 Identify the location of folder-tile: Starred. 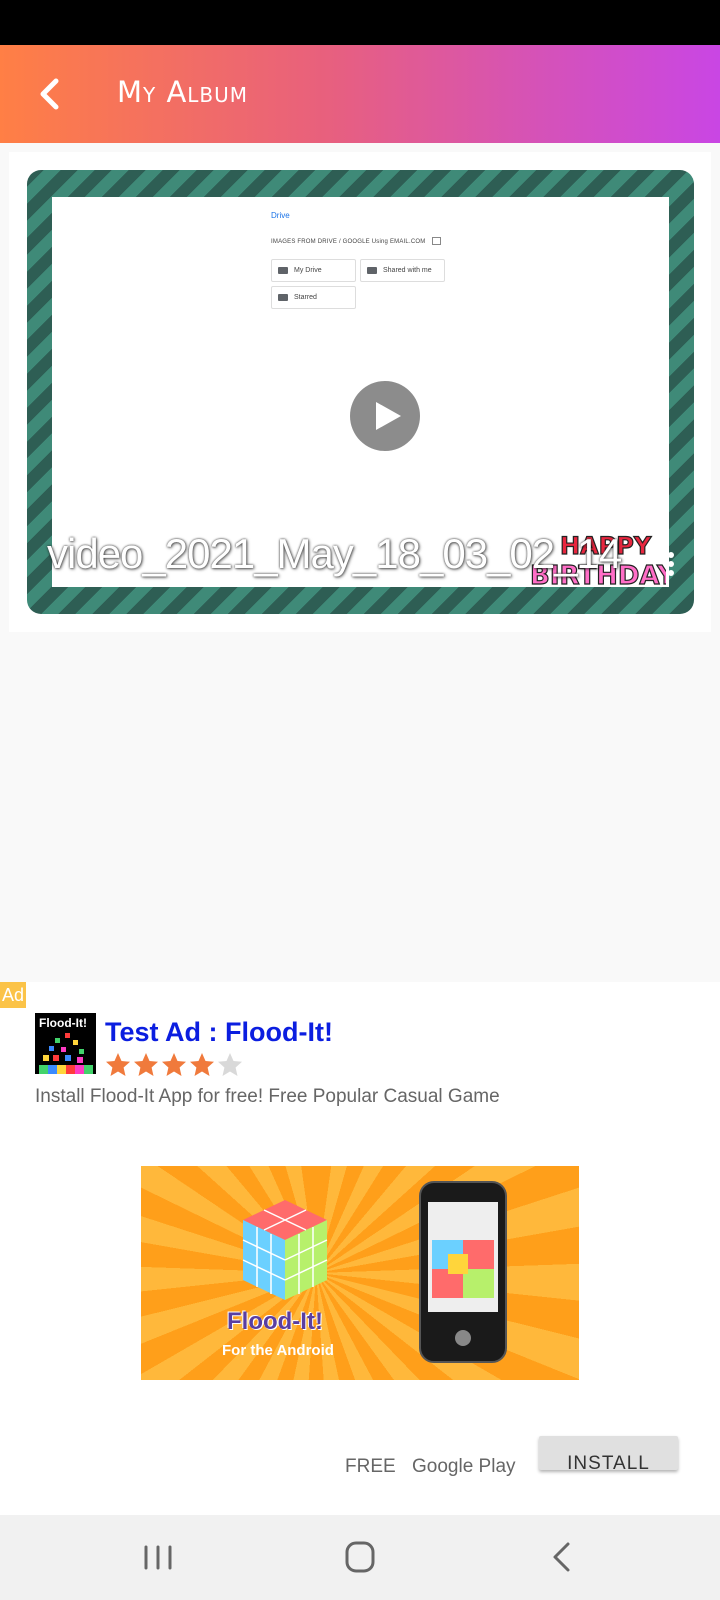
(313, 297).